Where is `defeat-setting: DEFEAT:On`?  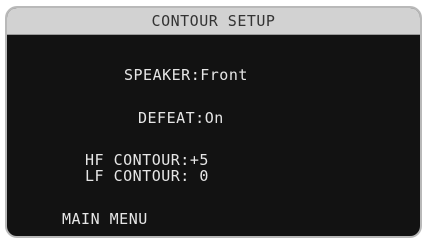
defeat-setting: DEFEAT:On is located at coordinates (181, 118).